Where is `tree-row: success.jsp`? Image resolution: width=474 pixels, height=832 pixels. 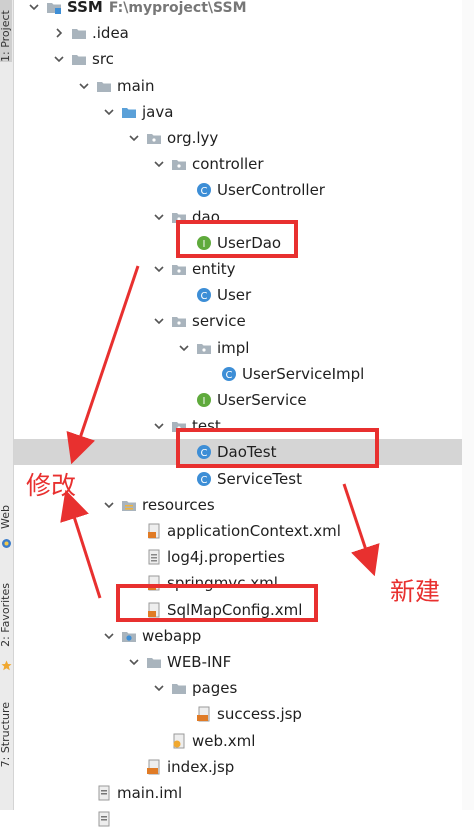 tree-row: success.jsp is located at coordinates (244, 714).